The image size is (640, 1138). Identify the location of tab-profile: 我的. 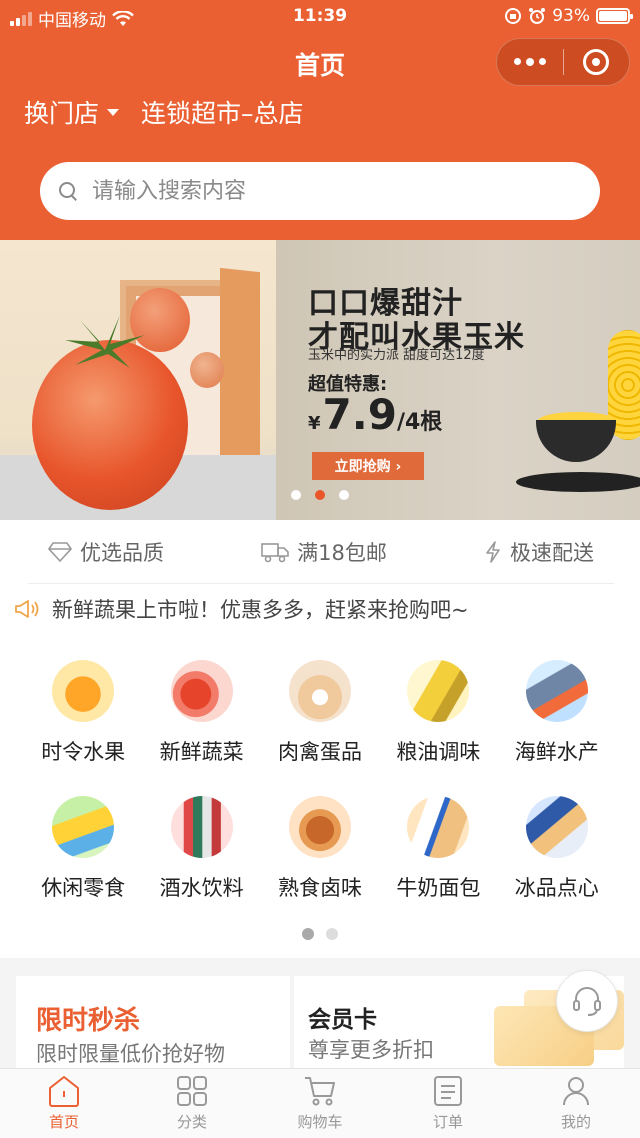
(576, 1103).